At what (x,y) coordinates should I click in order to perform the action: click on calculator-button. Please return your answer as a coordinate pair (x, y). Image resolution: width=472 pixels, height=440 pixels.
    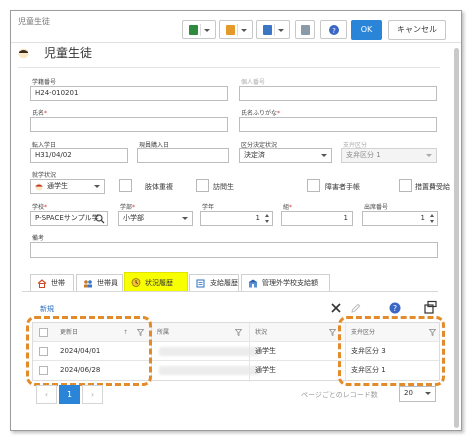
    Looking at the image, I should click on (305, 29).